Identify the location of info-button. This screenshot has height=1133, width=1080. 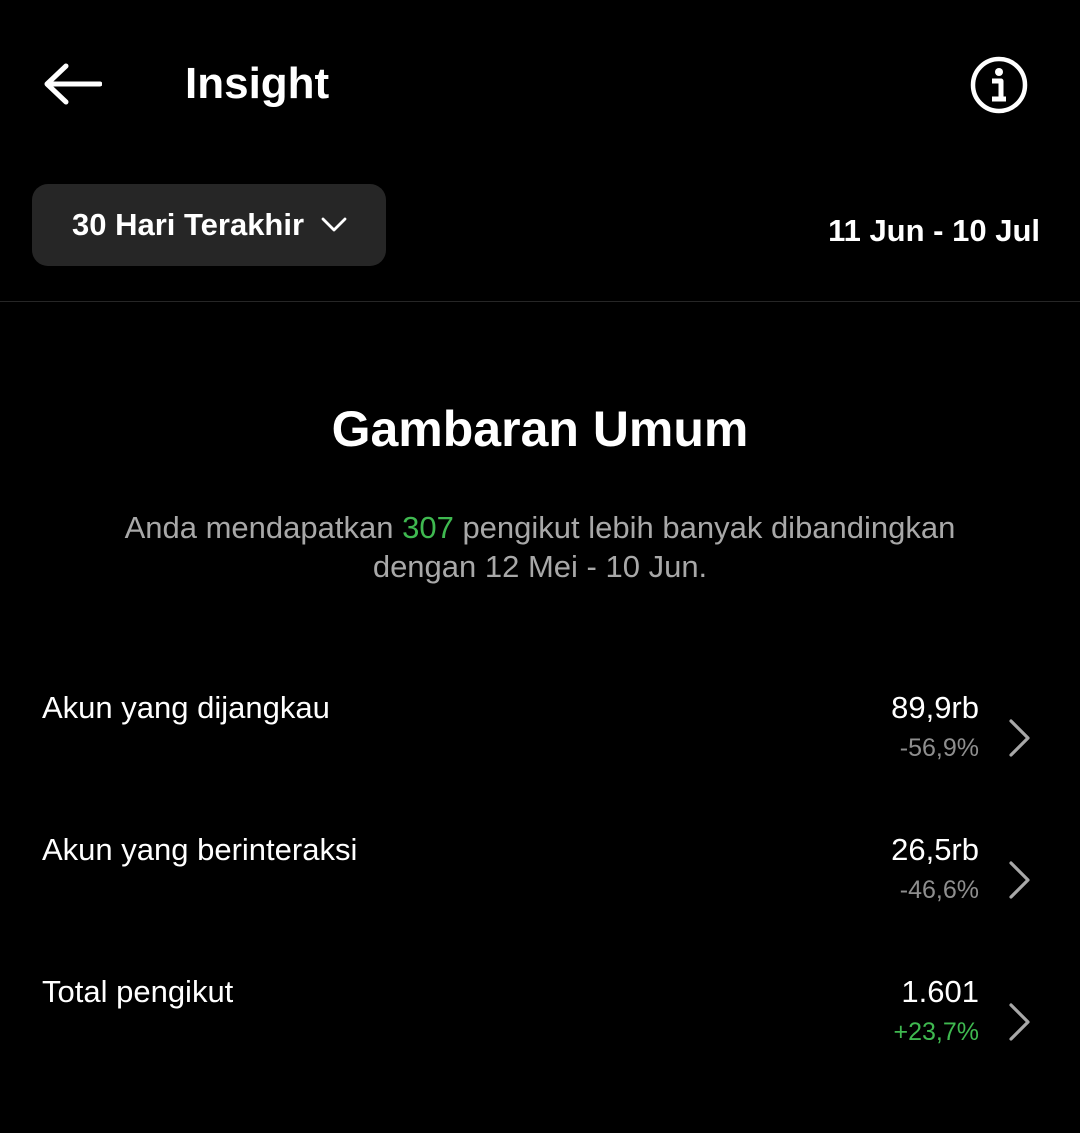
(999, 85).